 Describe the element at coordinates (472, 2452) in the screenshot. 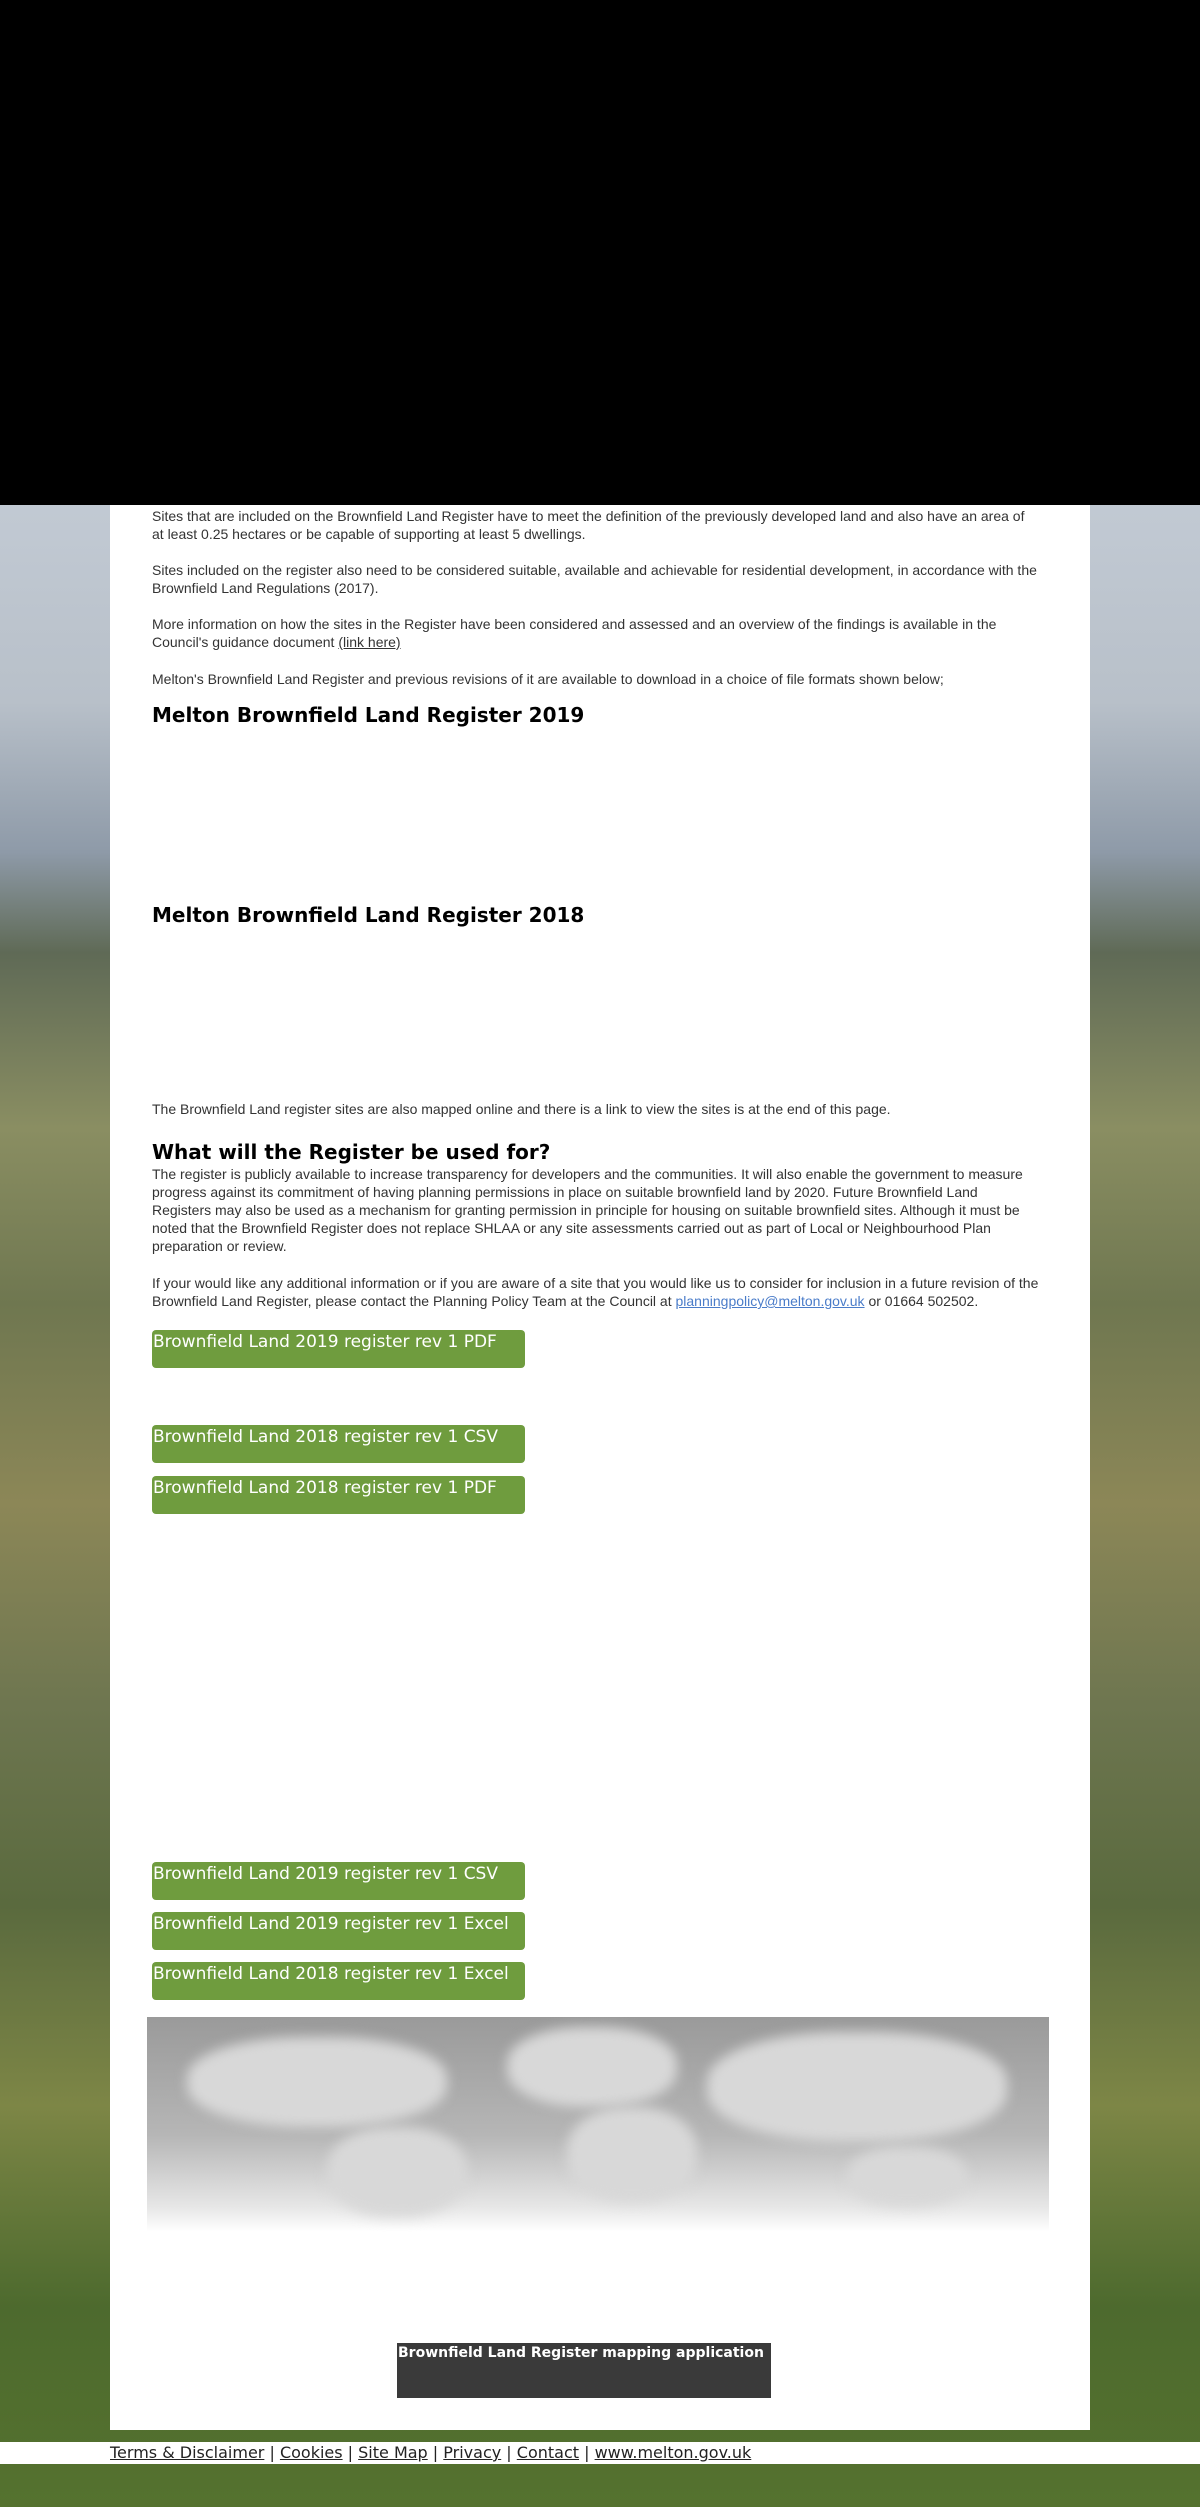

I see `footer-link-privacy: Privacy` at that location.